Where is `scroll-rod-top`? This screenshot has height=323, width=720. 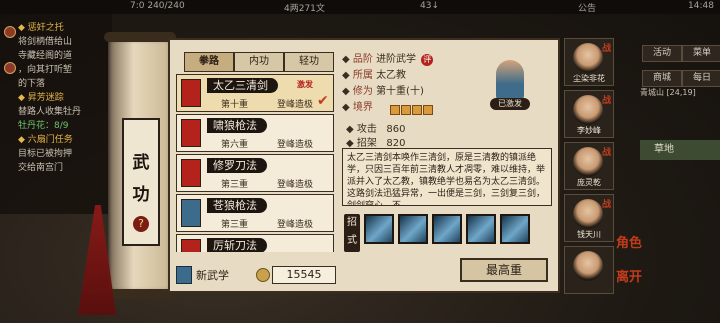
scroll-rod-top is located at coordinates (140, 37).